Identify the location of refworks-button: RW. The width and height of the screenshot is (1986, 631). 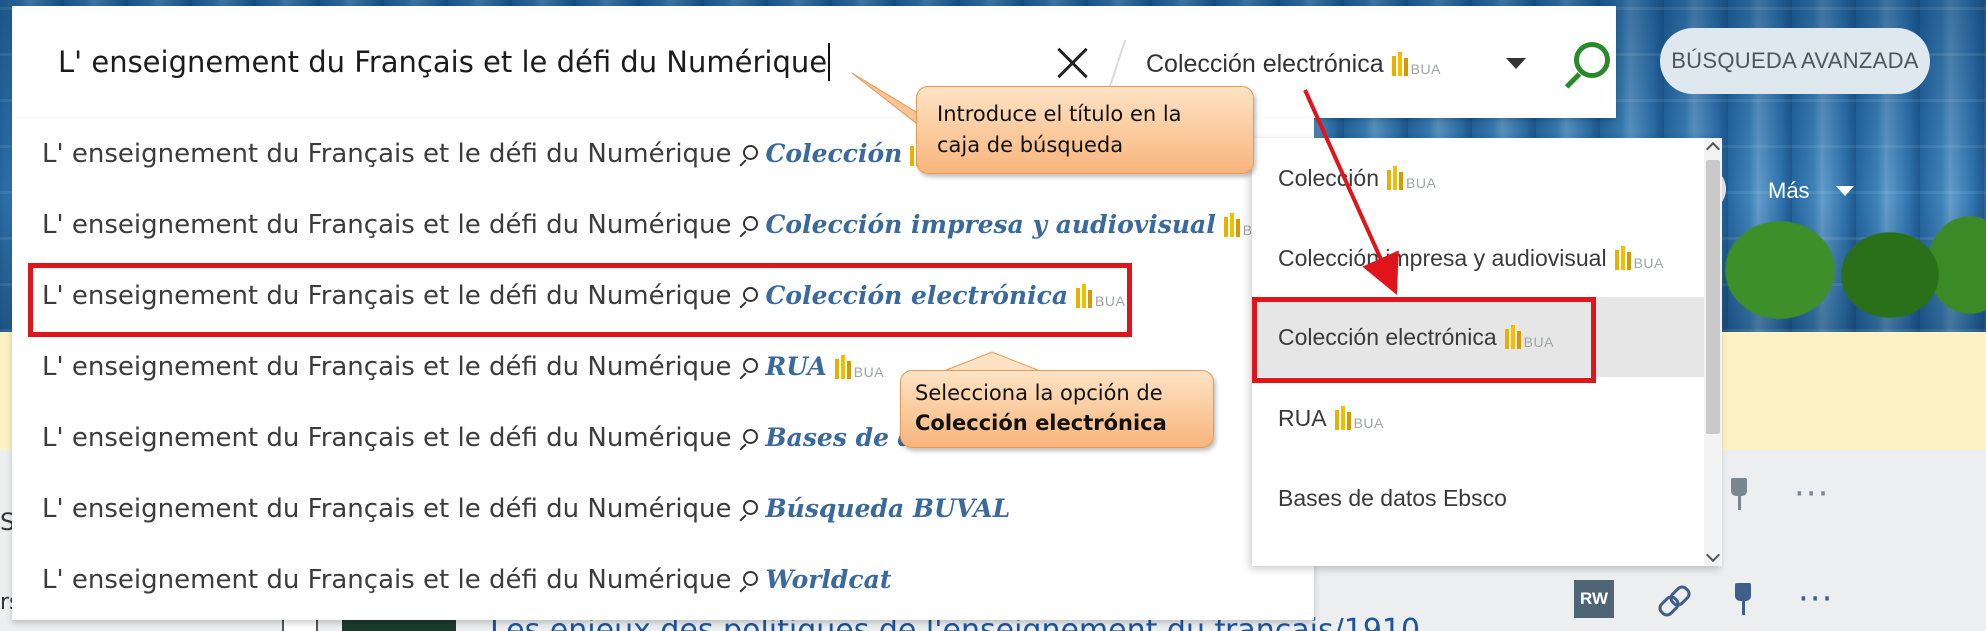
(1594, 599).